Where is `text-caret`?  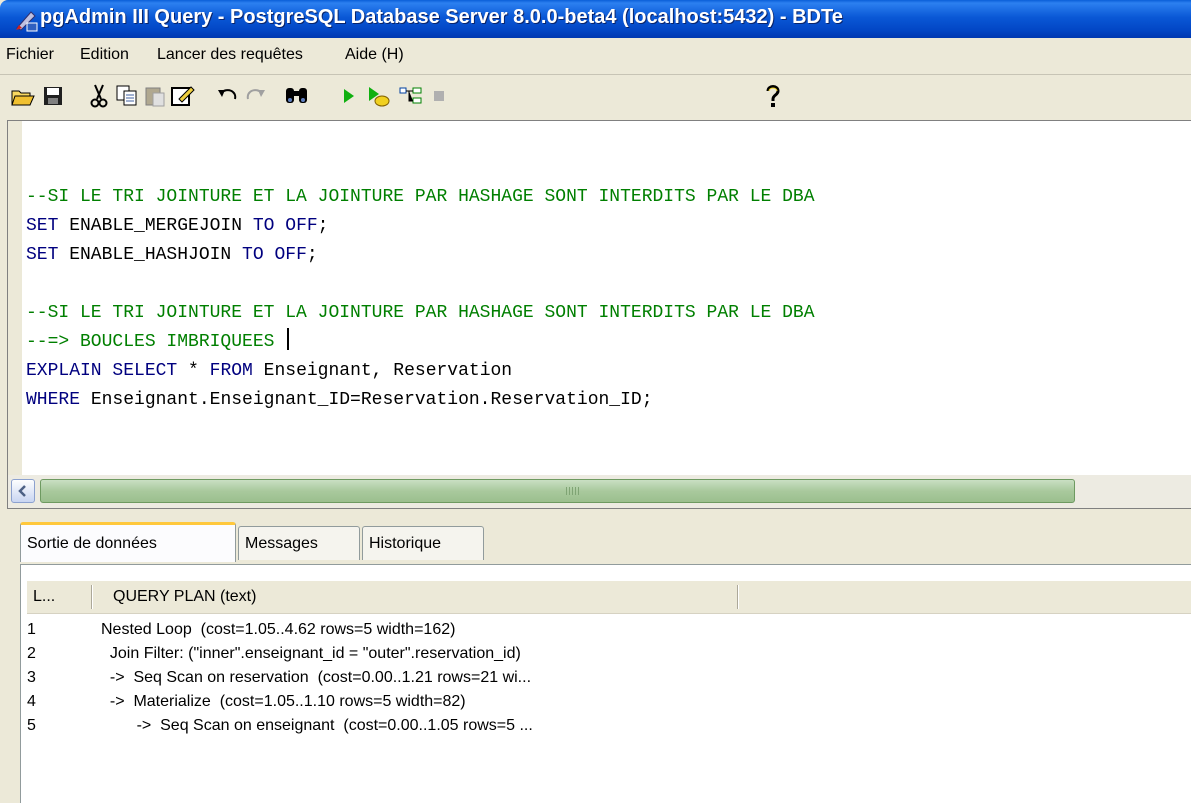
text-caret is located at coordinates (288, 339).